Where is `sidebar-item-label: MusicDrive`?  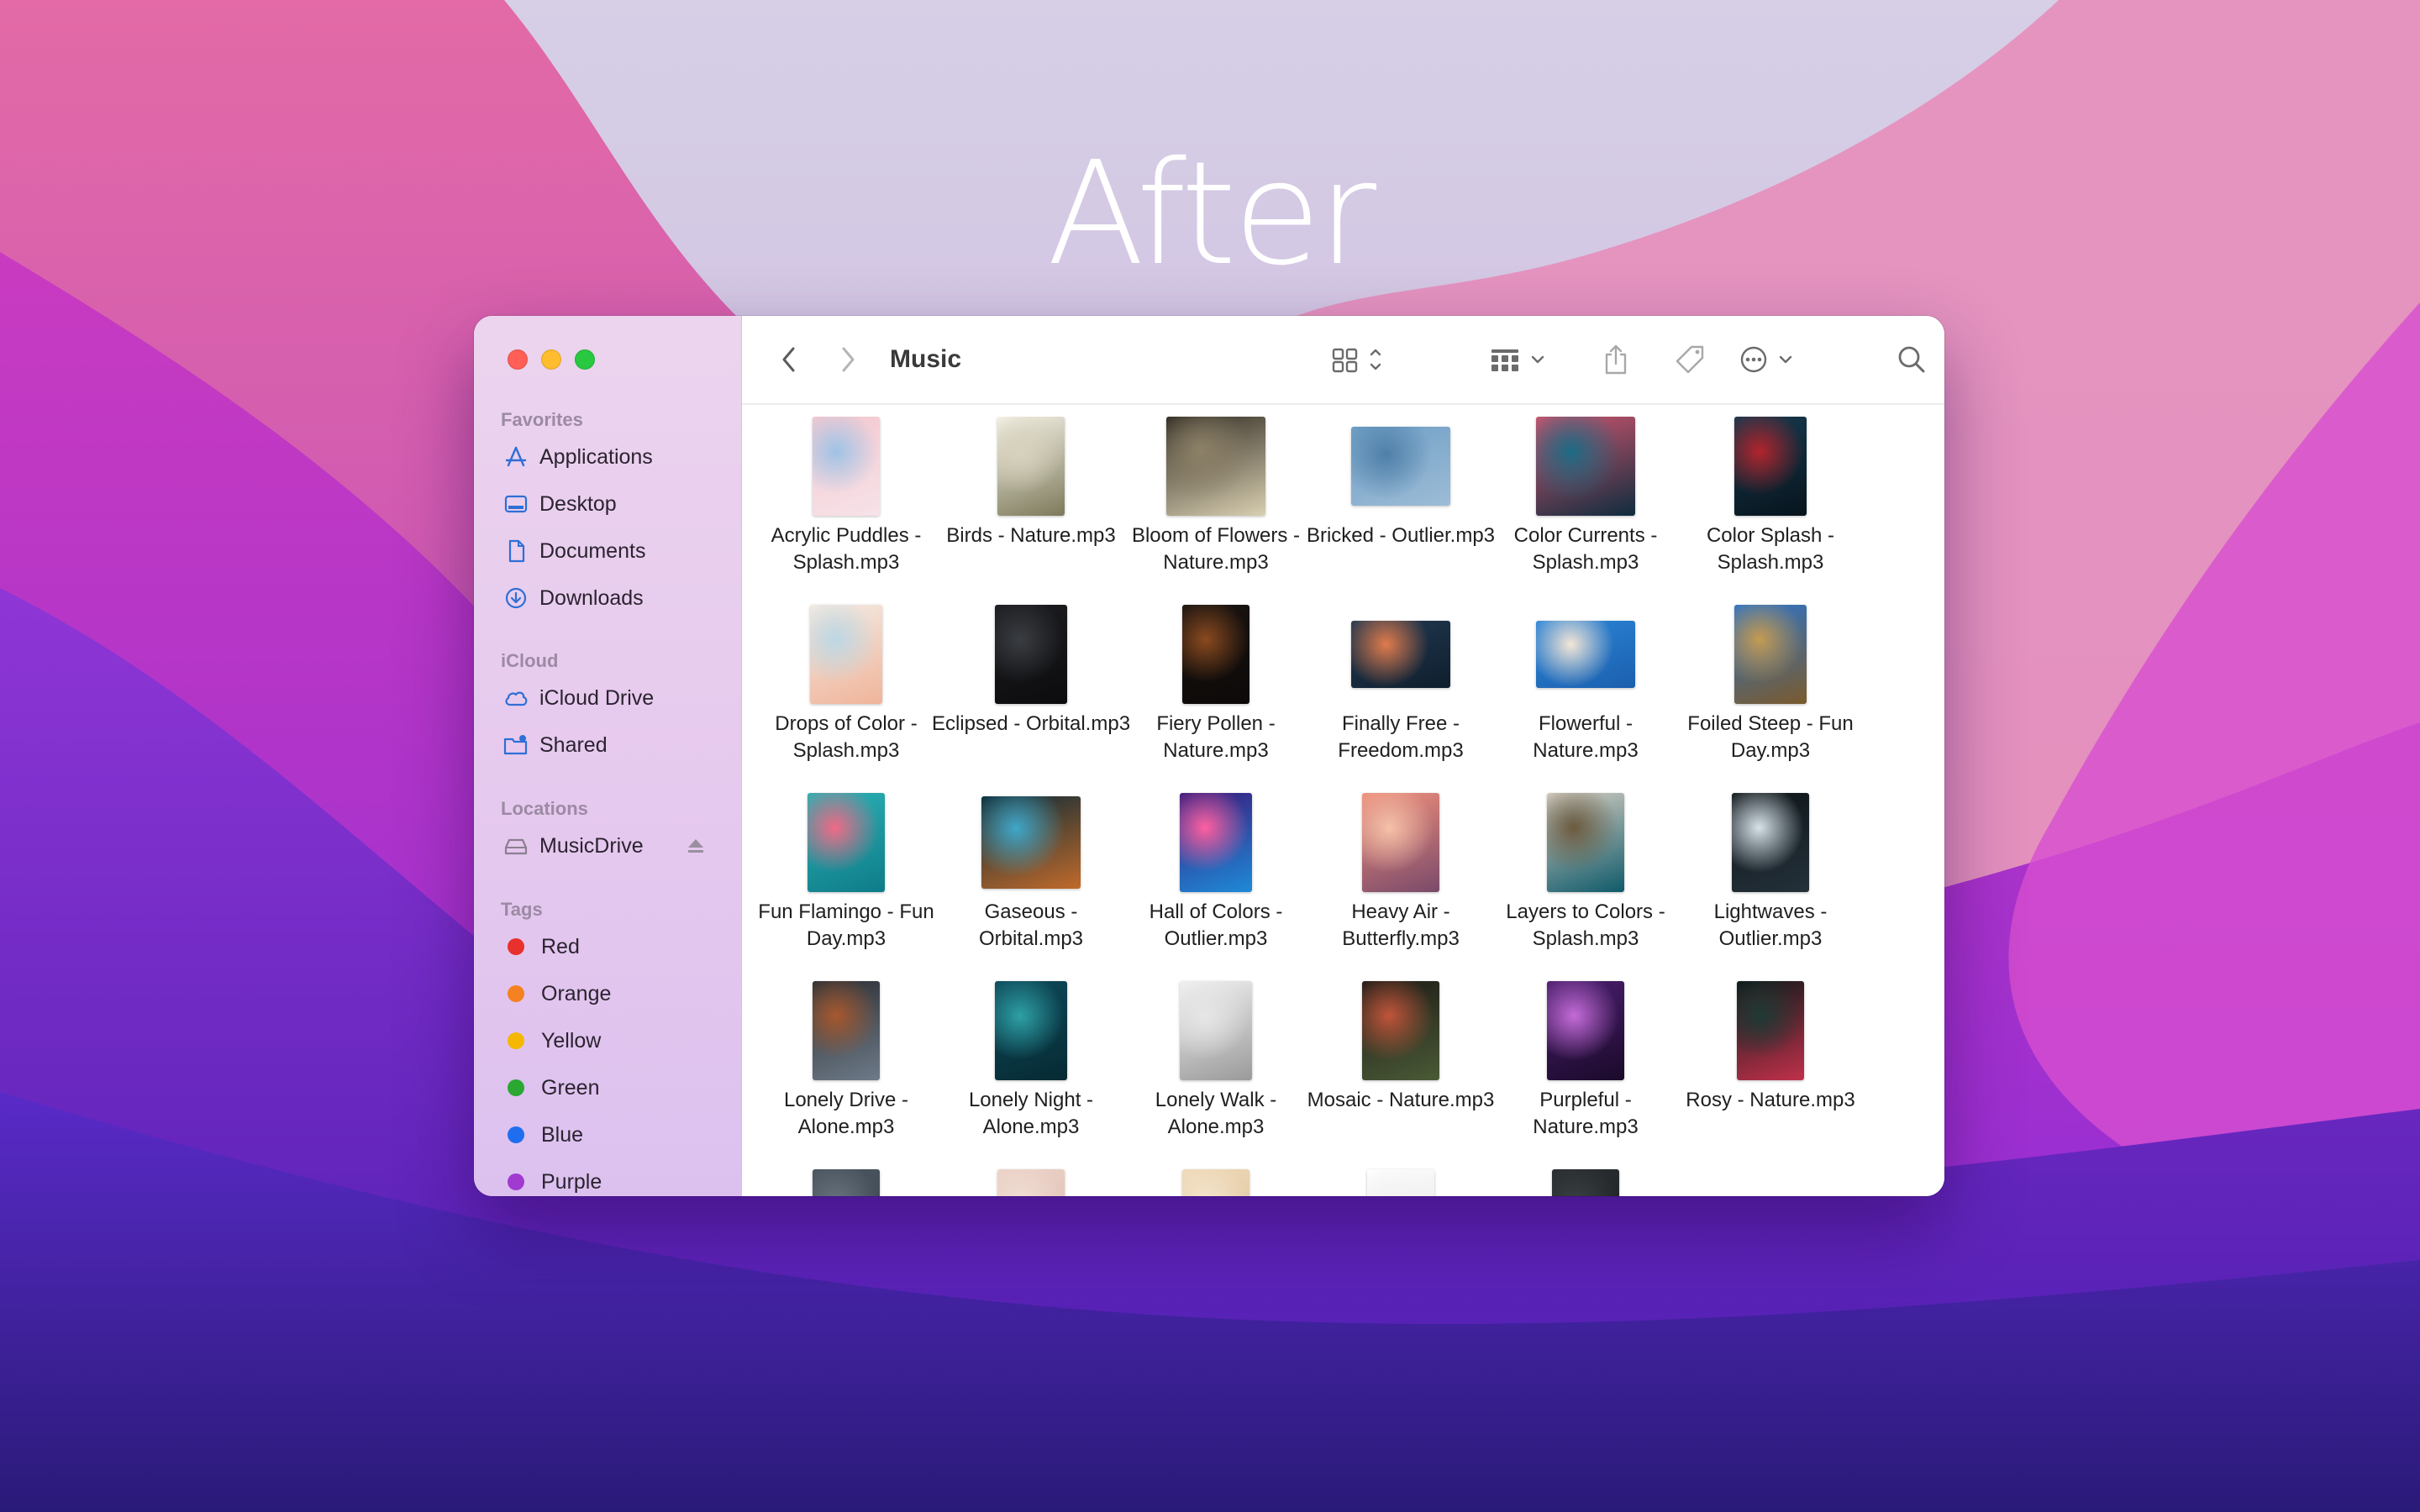
sidebar-item-label: MusicDrive is located at coordinates (591, 845).